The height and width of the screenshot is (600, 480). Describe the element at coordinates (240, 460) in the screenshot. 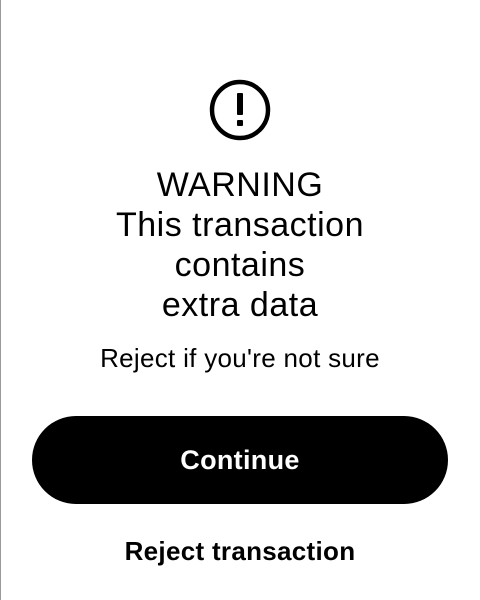

I see `continue-button: Continue` at that location.